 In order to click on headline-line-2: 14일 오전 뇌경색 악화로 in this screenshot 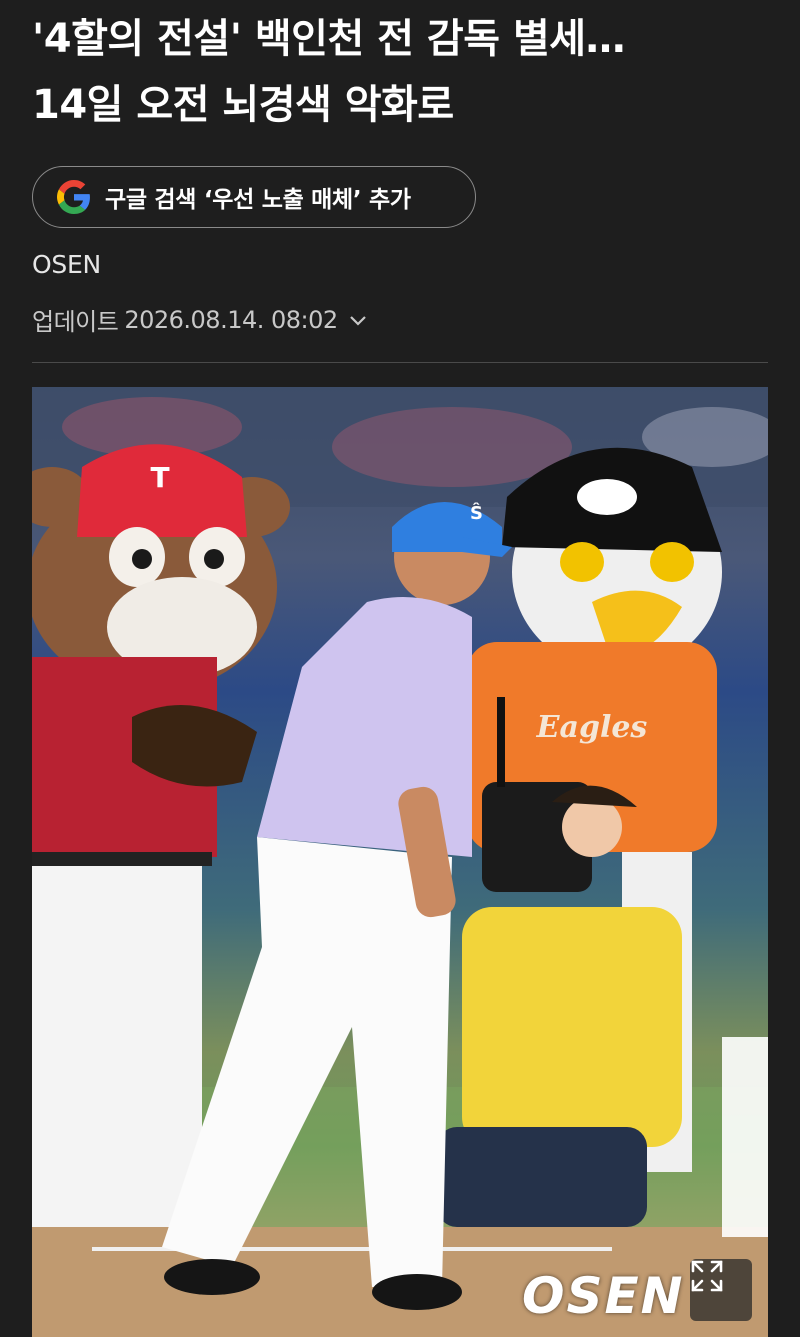, I will do `click(243, 105)`.